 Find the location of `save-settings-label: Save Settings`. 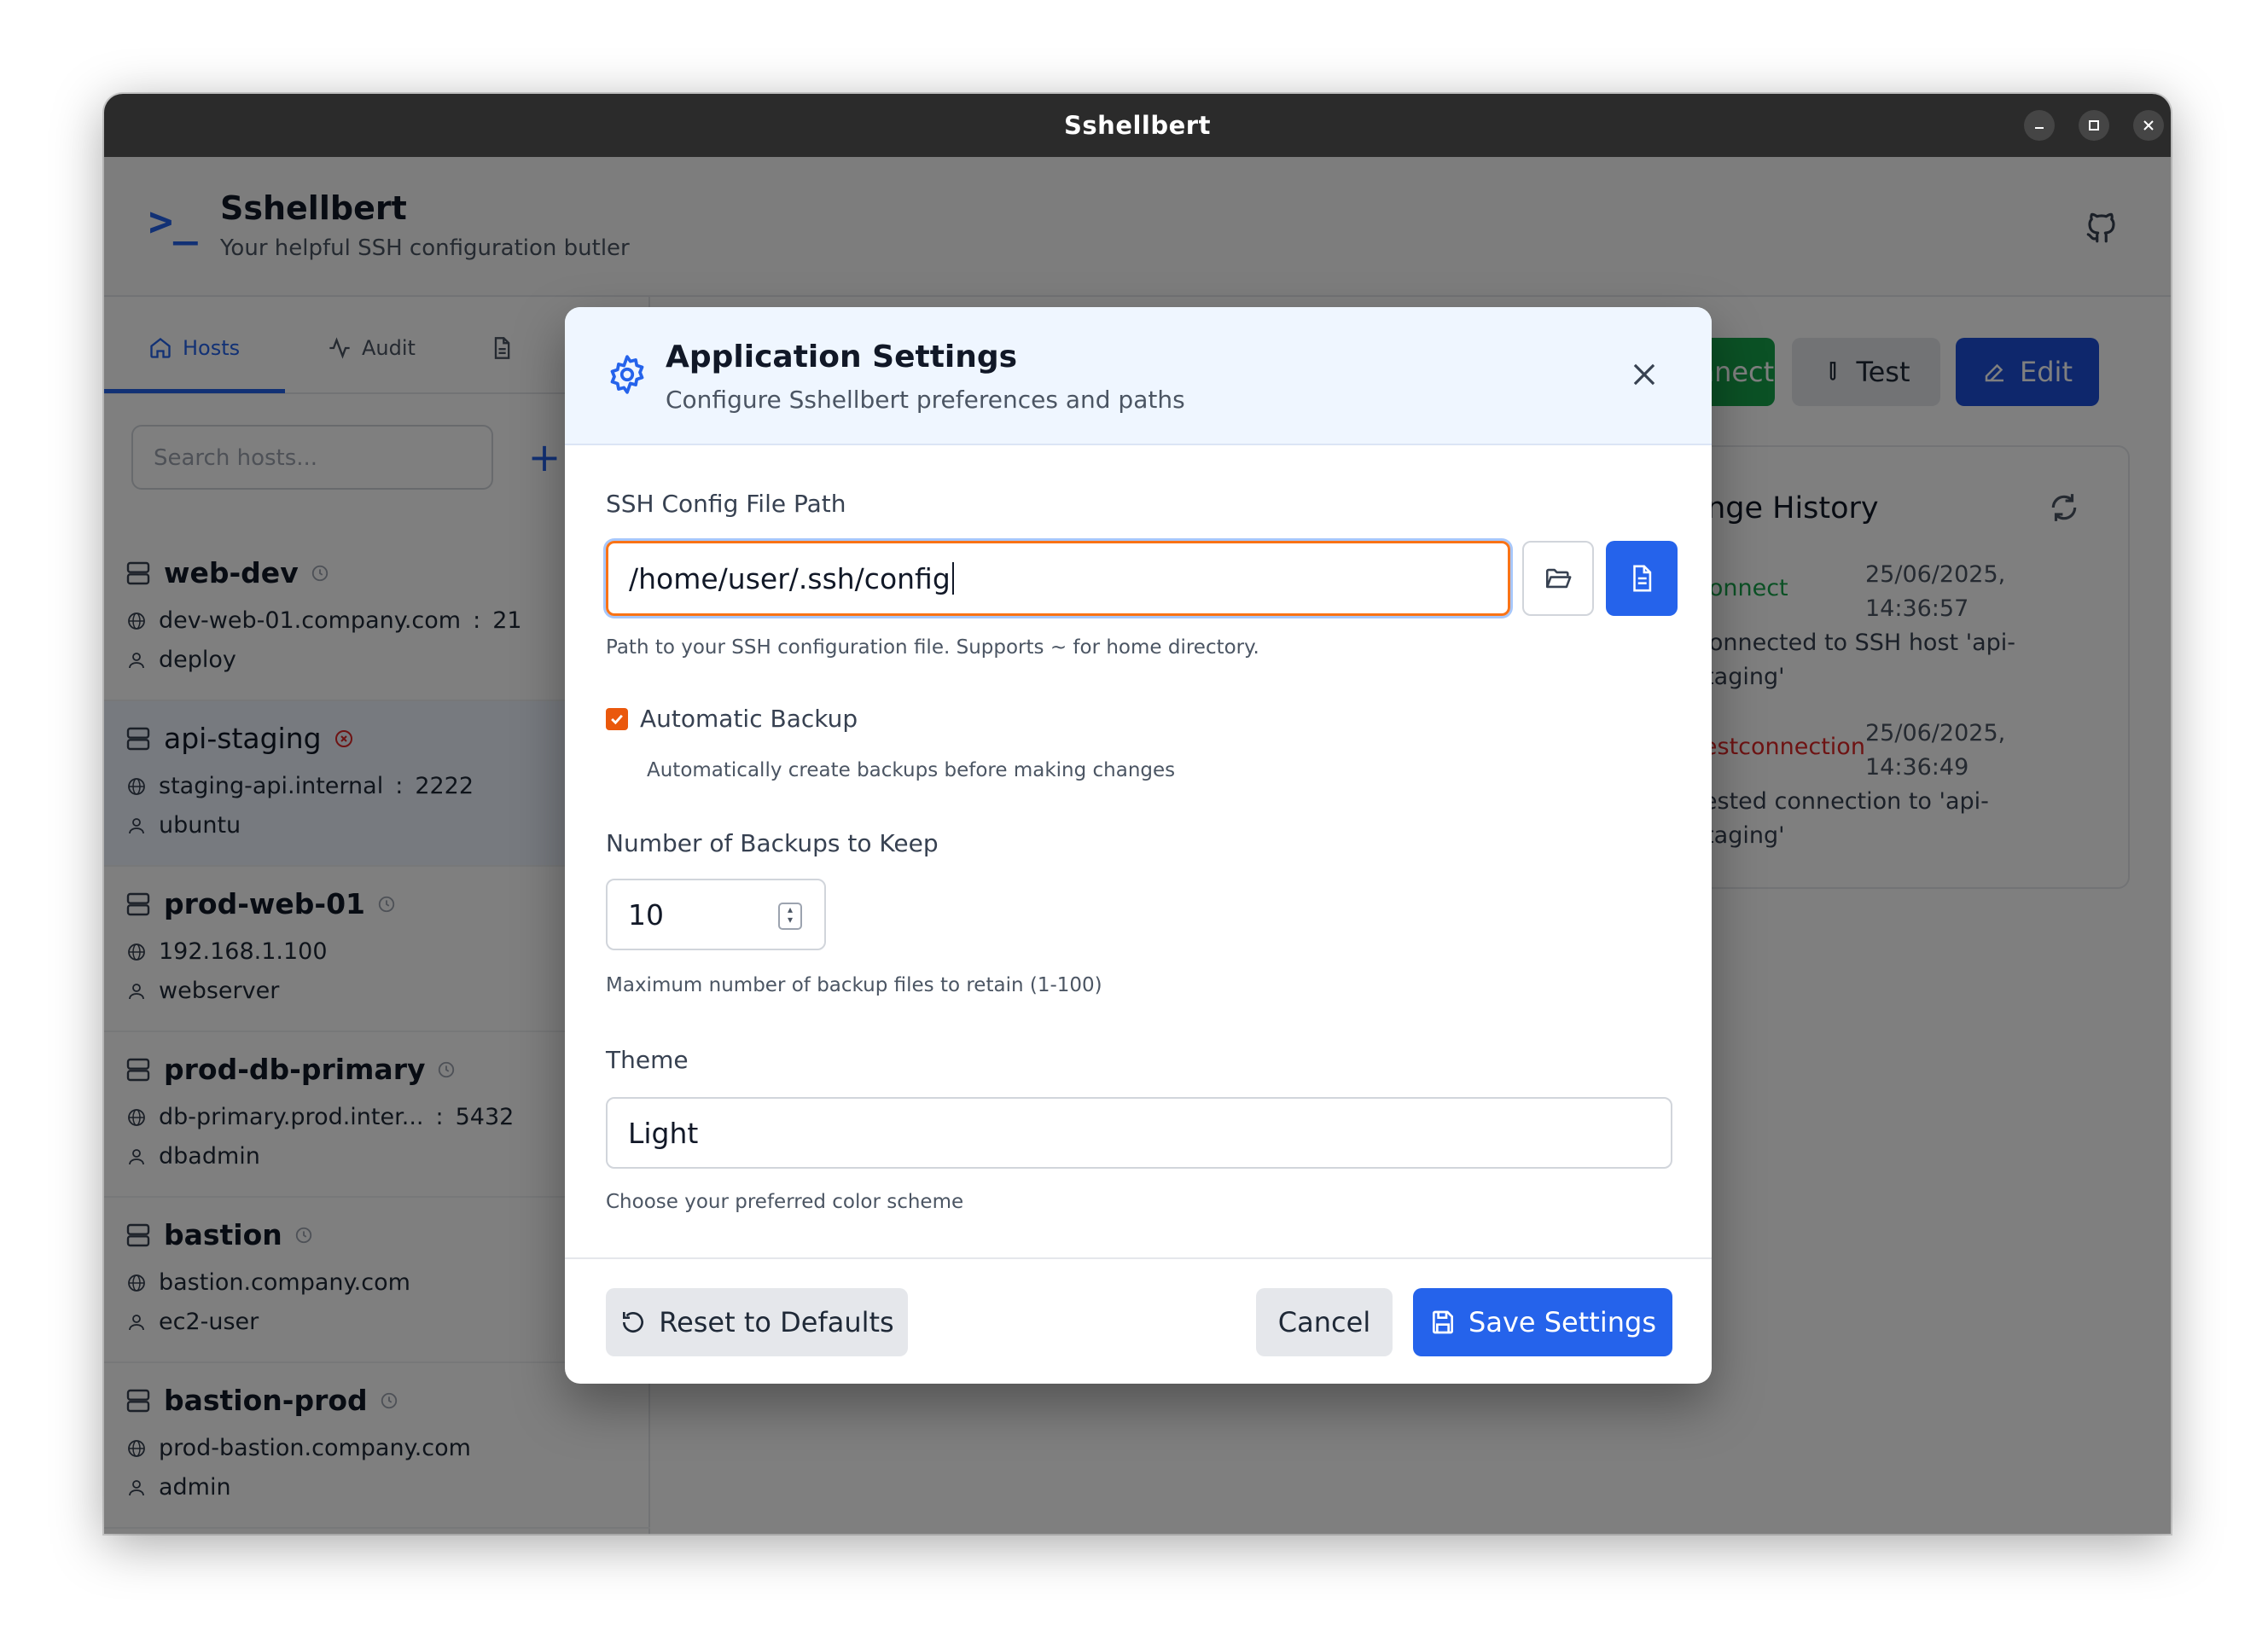

save-settings-label: Save Settings is located at coordinates (1562, 1322).